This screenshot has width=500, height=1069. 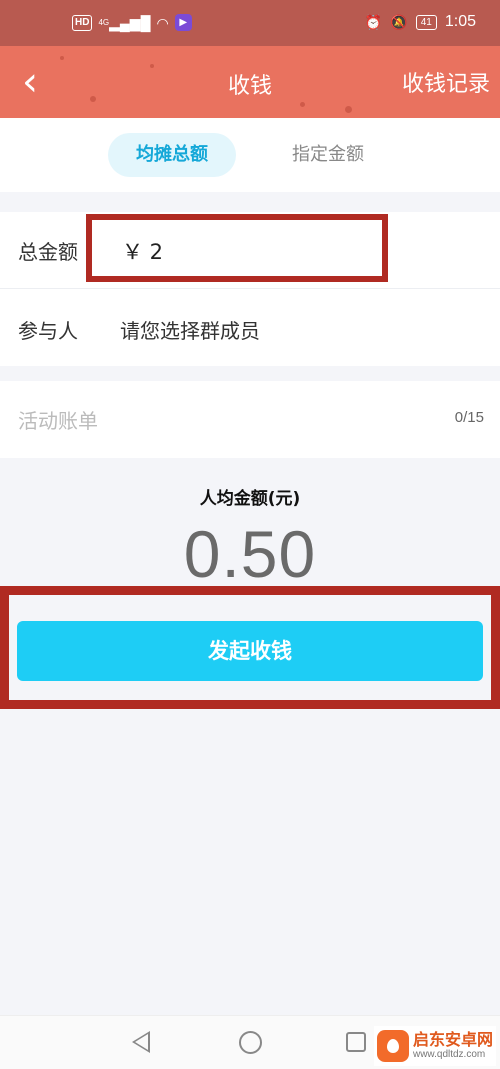 I want to click on activity-bill-input: 活动账单, so click(x=58, y=419).